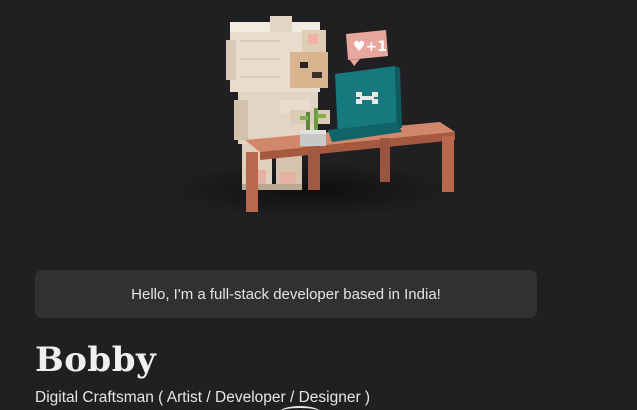  What do you see at coordinates (365, 104) in the screenshot?
I see `laptop-monitor` at bounding box center [365, 104].